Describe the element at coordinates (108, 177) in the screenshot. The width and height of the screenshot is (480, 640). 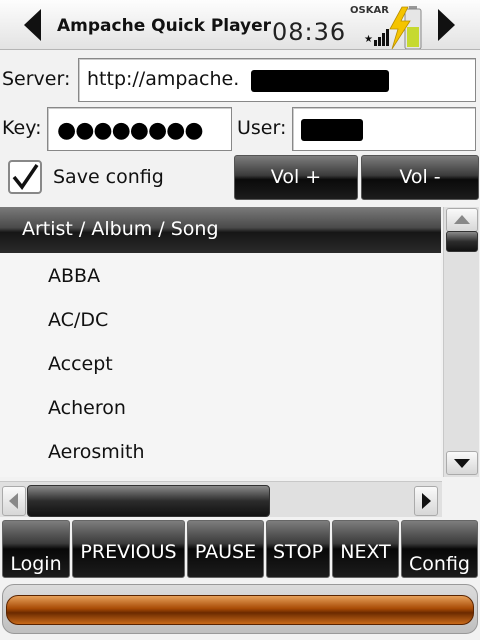
I see `save-config-label: Save config` at that location.